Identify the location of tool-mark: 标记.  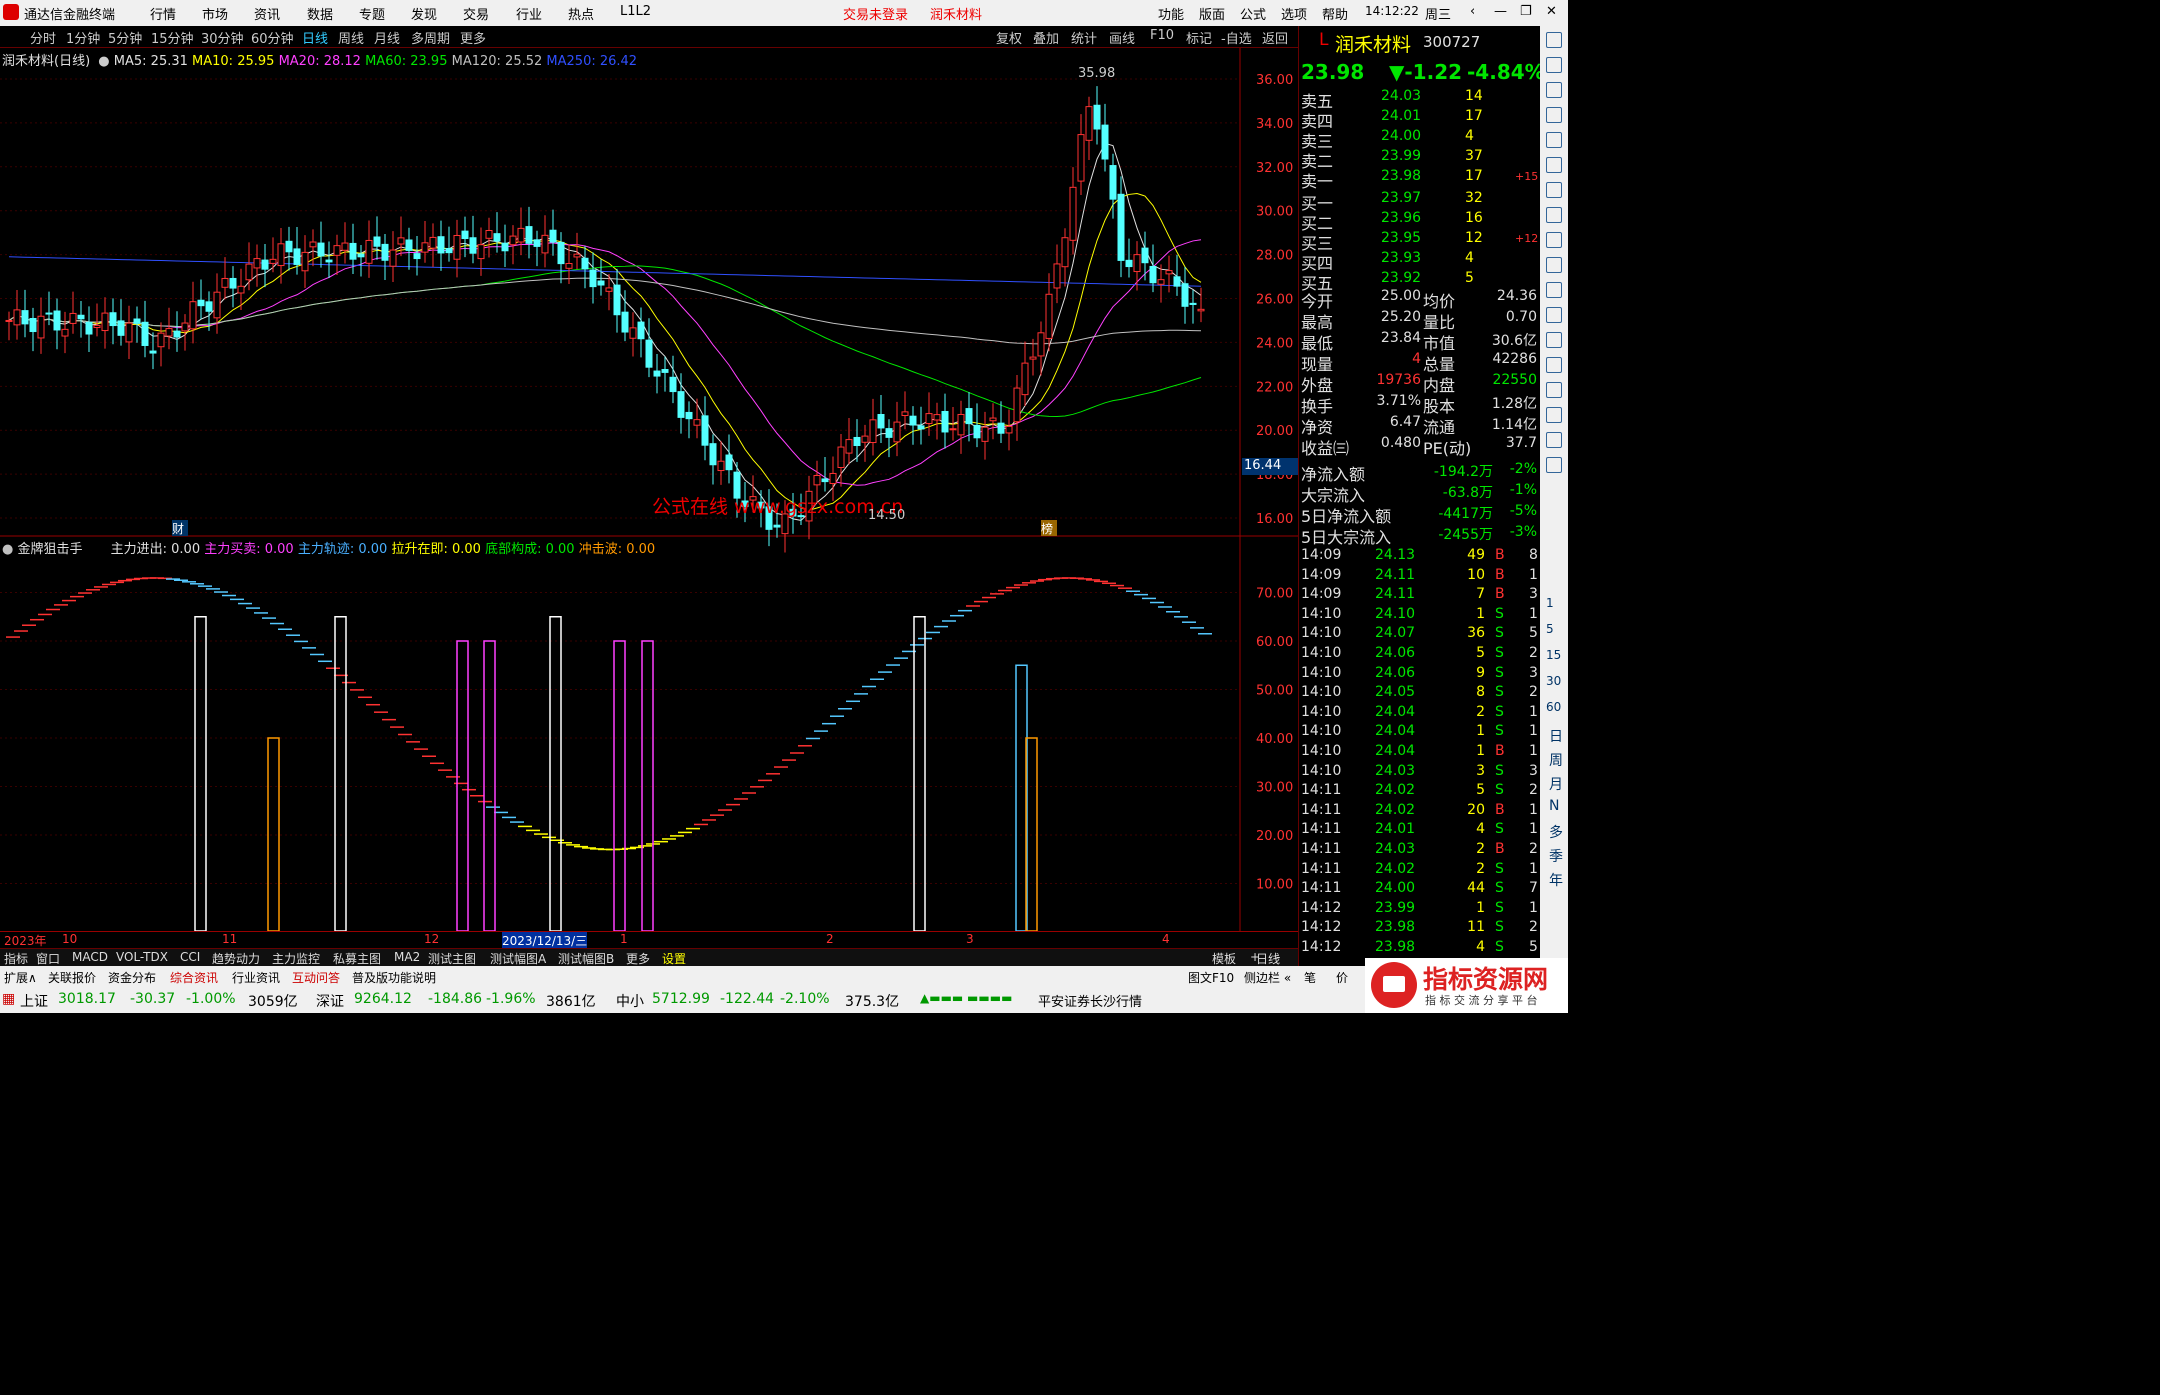
(1199, 37).